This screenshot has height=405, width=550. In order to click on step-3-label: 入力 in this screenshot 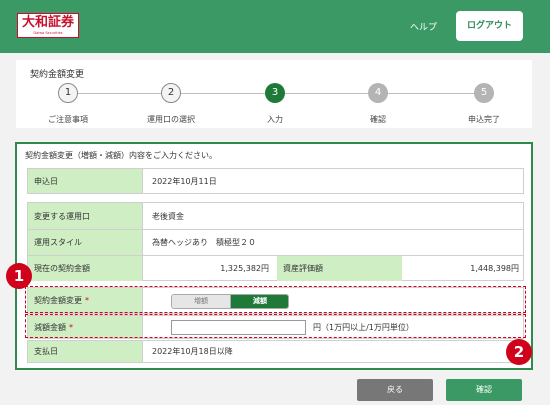, I will do `click(275, 119)`.